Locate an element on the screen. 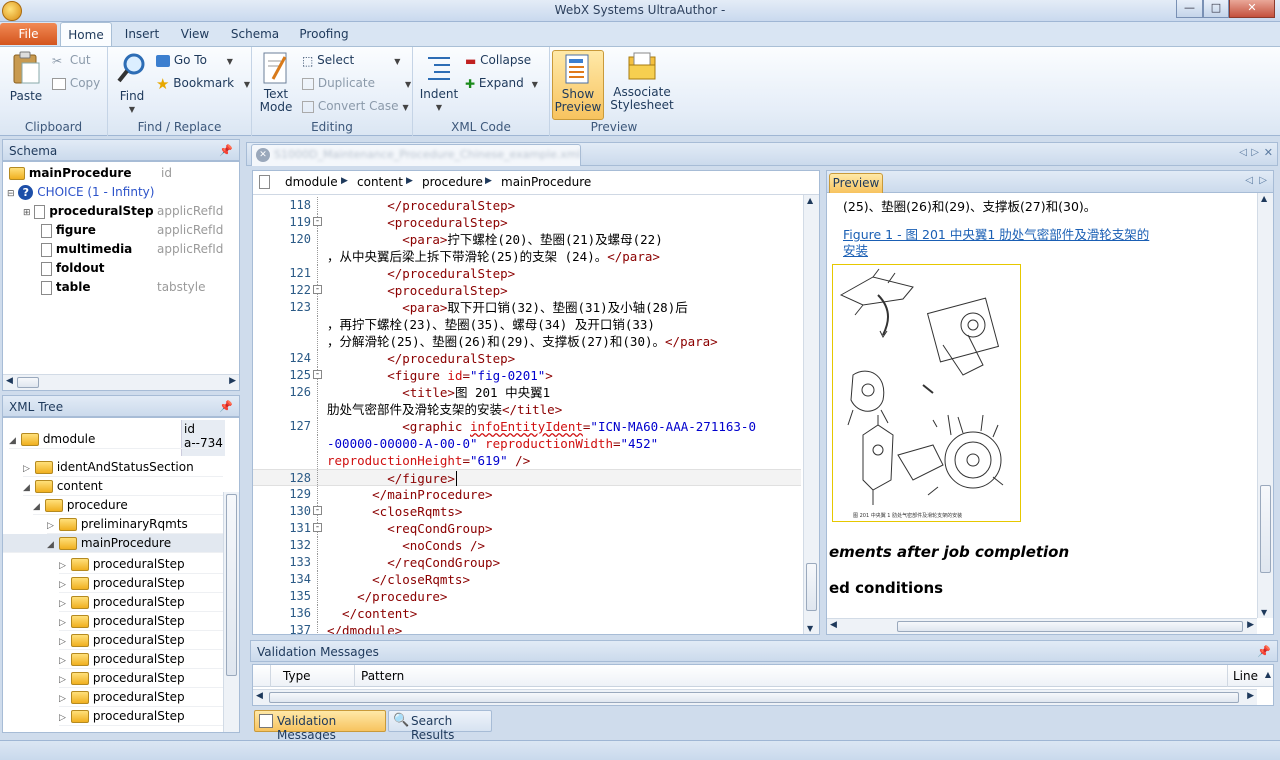 The image size is (1280, 760). collapse-button: ▬ Collapse is located at coordinates (498, 60).